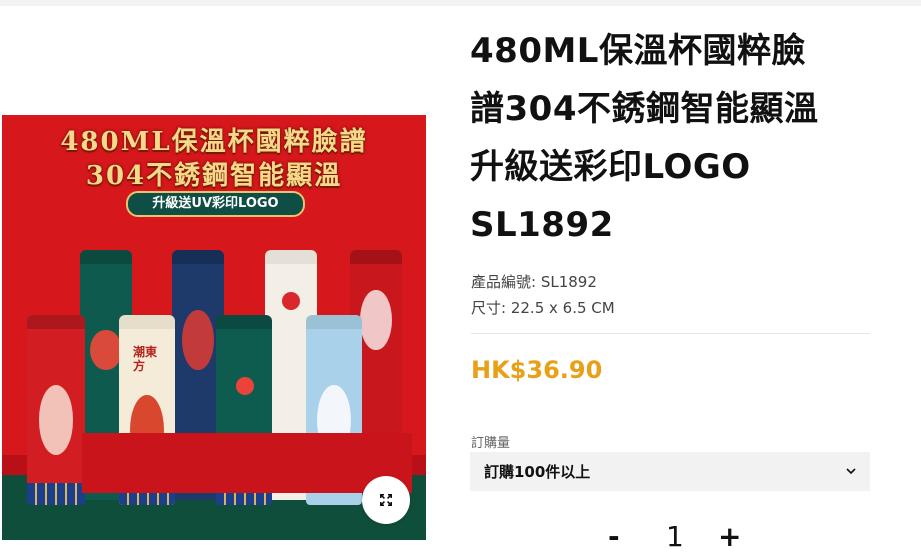 The width and height of the screenshot is (921, 553). I want to click on bottle-red-front, so click(56, 410).